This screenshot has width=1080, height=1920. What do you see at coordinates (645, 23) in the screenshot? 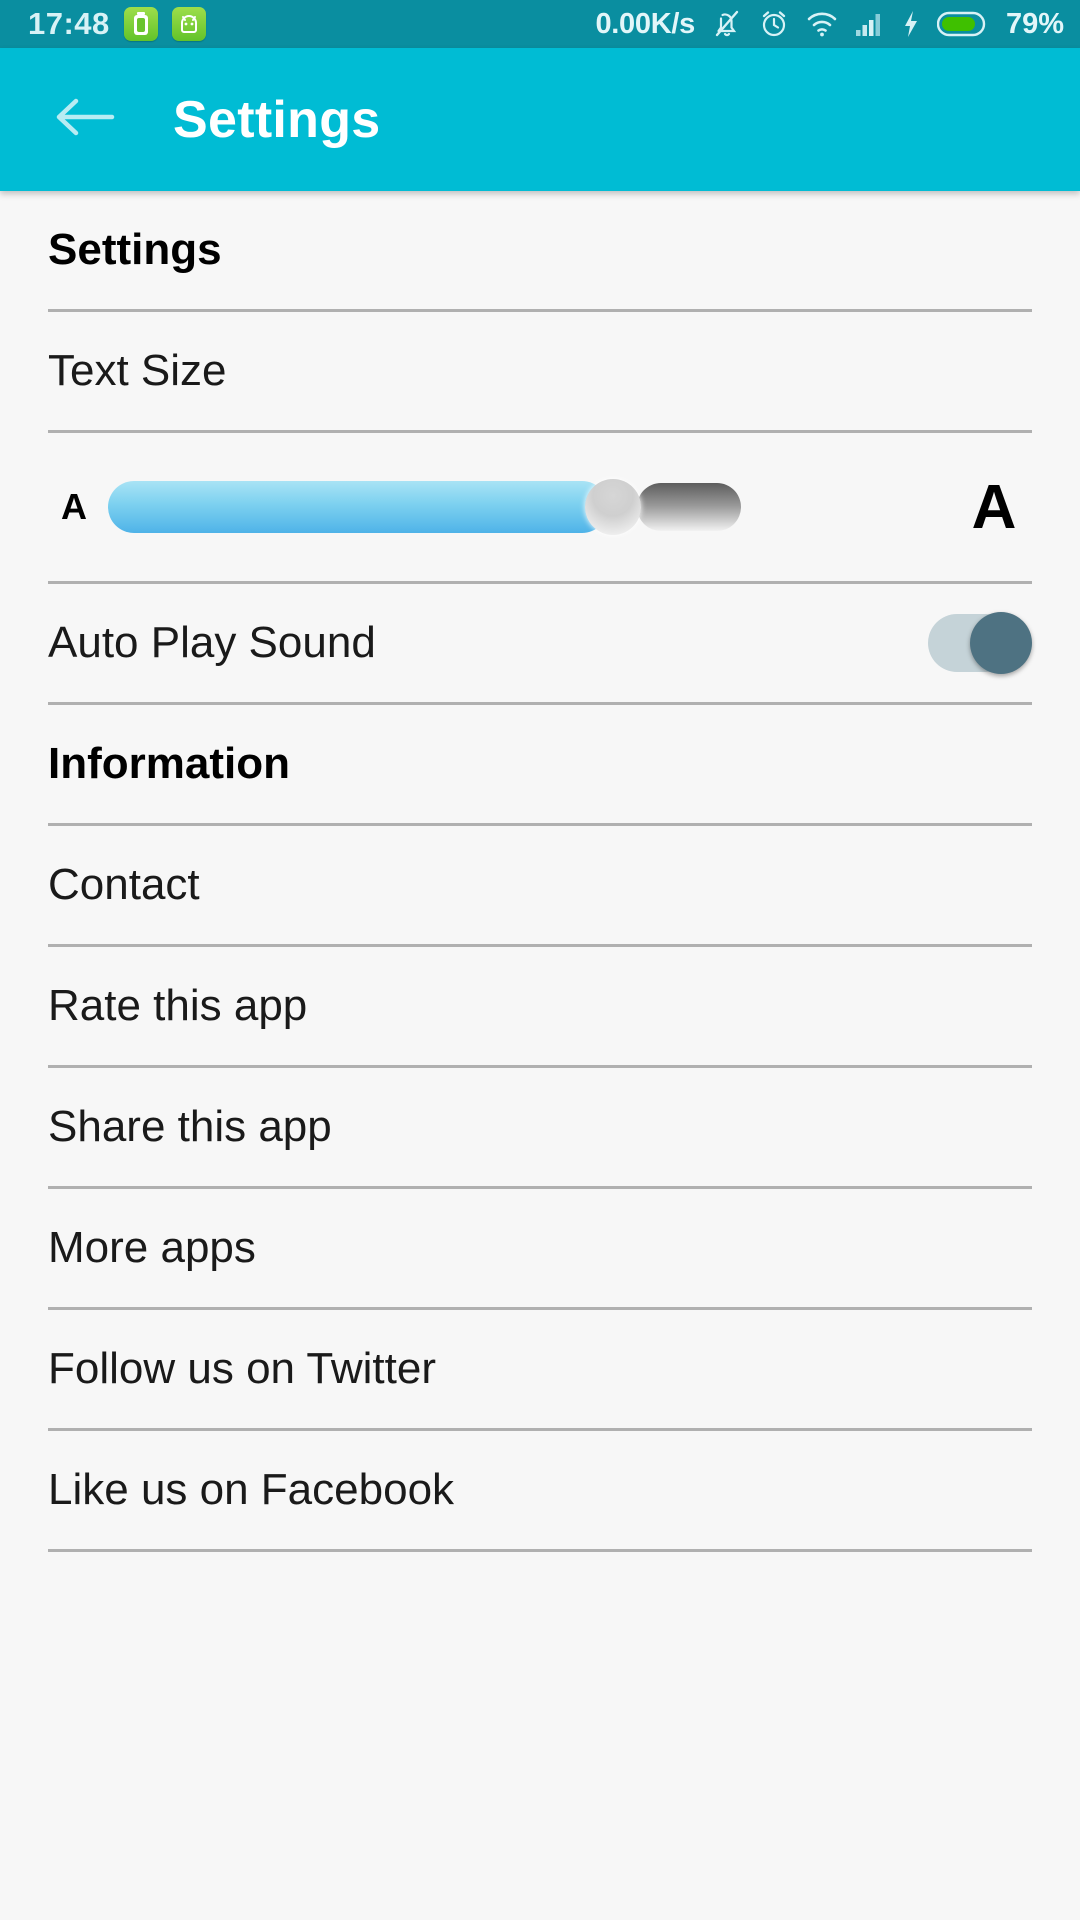
I see `network-speed: 0.00K/s` at bounding box center [645, 23].